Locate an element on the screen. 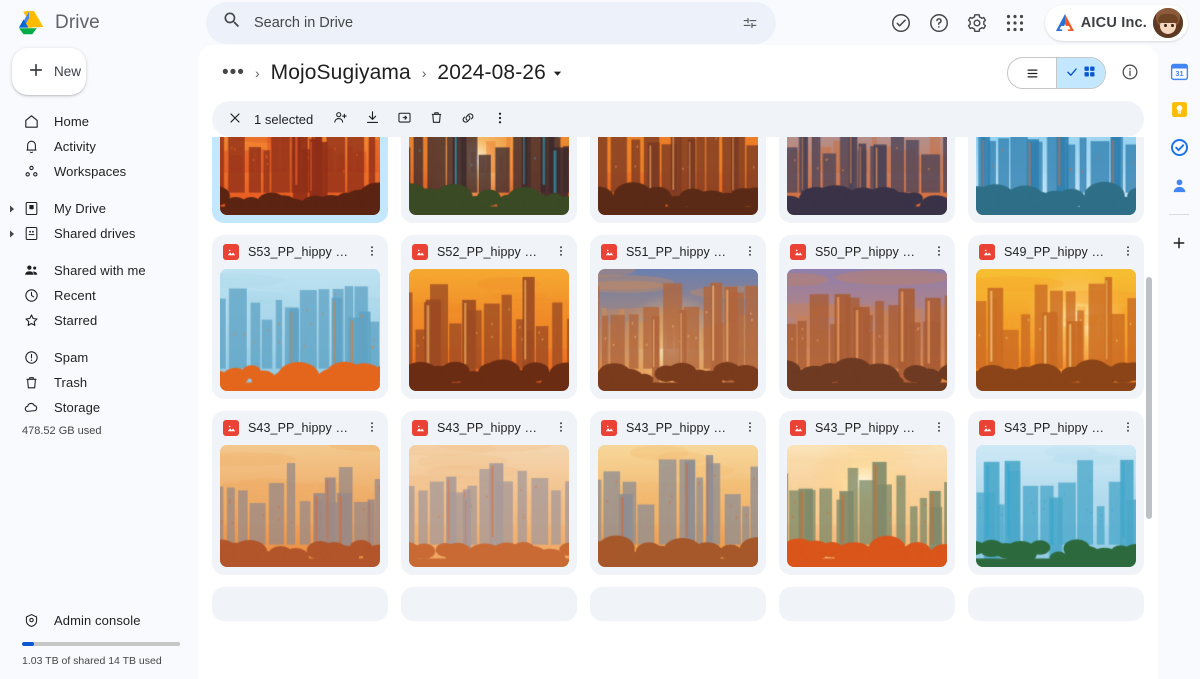 This screenshot has width=1200, height=679. sidebar-item-storage: Storage is located at coordinates (99, 407).